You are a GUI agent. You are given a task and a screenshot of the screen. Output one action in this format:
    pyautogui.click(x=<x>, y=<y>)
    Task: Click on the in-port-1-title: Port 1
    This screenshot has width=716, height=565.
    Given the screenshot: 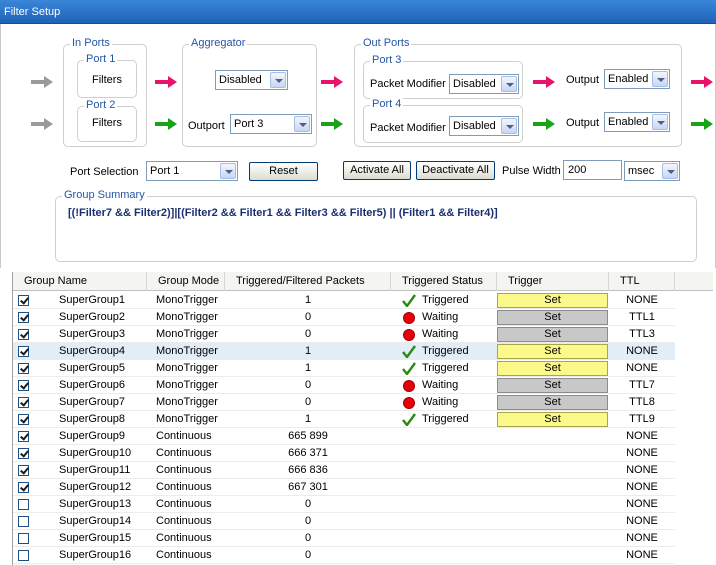 What is the action you would take?
    pyautogui.click(x=101, y=59)
    